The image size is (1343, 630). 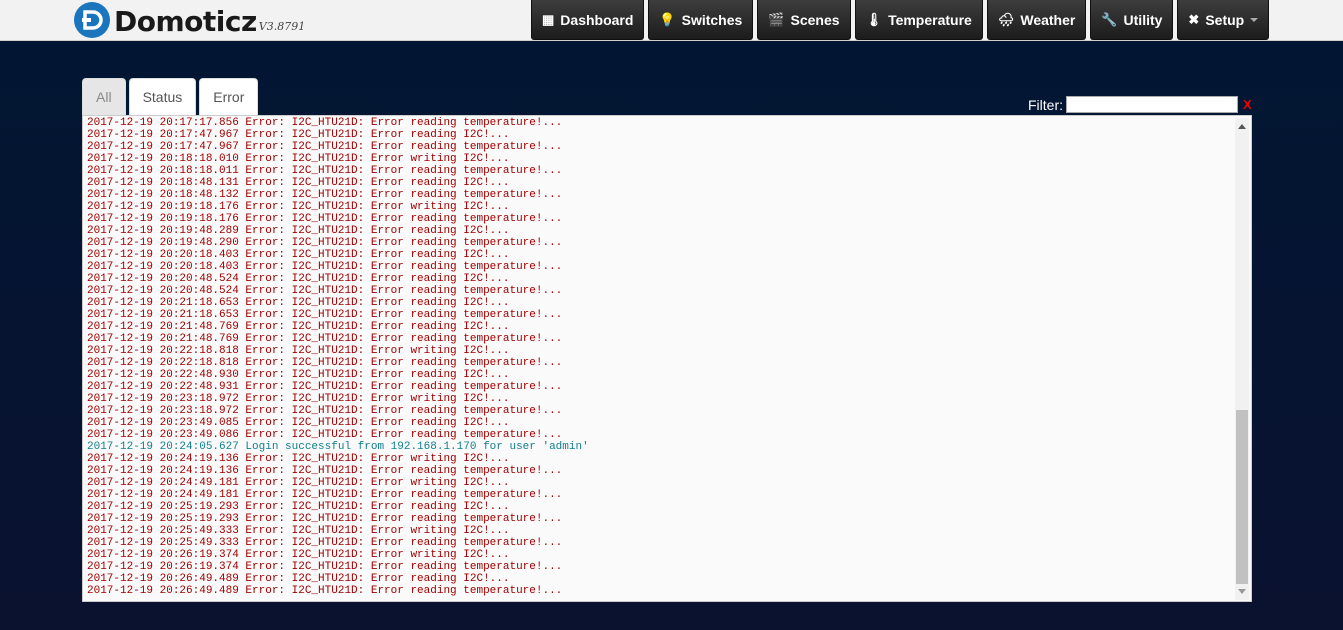 I want to click on nav-utility-button: 🔧 Utility, so click(x=1132, y=20).